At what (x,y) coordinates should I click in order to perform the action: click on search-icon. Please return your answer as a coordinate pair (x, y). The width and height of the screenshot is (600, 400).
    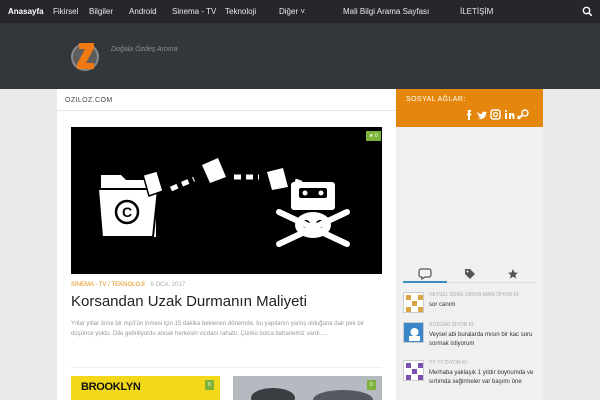
    Looking at the image, I should click on (587, 11).